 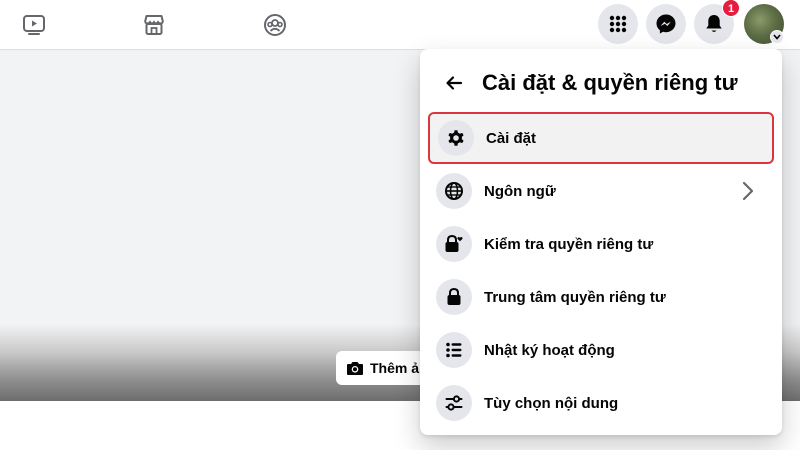 I want to click on menu-item-privacy-checkup: Kiểm tra quyền riêng tư, so click(x=601, y=244).